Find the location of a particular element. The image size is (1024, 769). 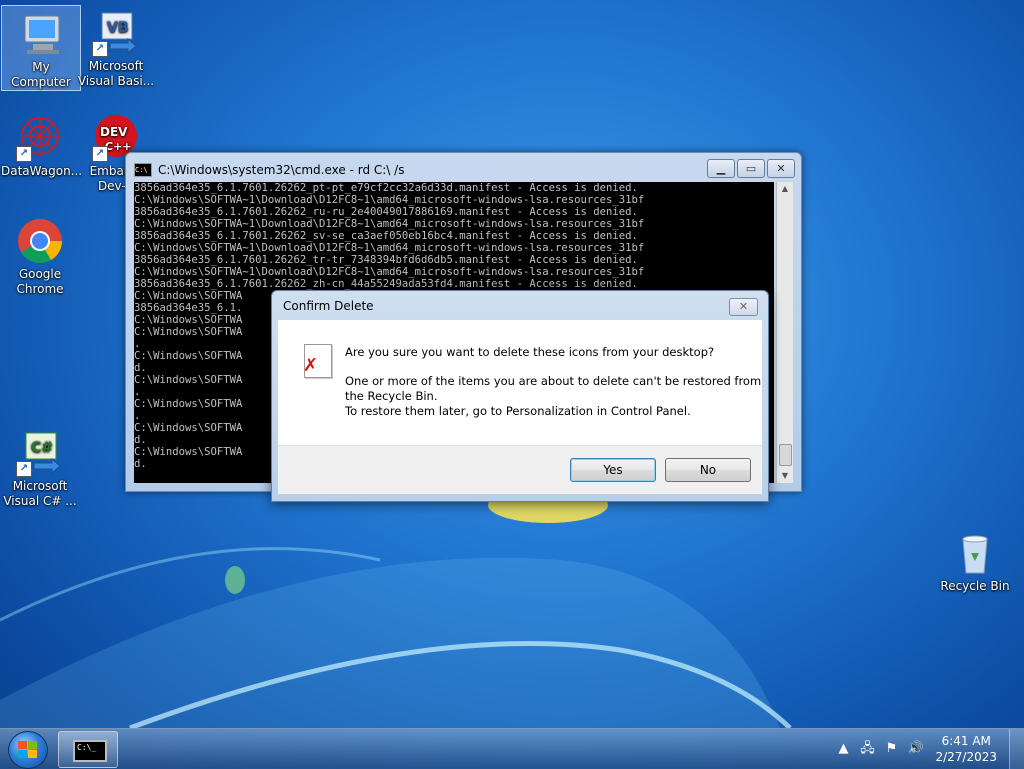

clock: 6:41 AM 2/27/2023 is located at coordinates (966, 749).